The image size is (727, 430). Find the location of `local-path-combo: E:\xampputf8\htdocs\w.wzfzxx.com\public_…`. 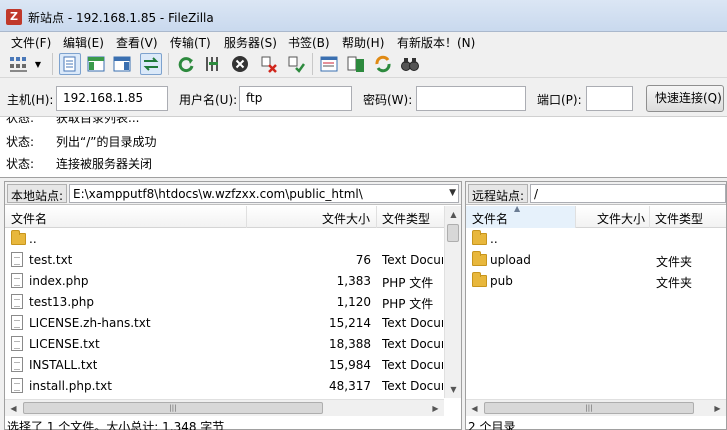

local-path-combo: E:\xampputf8\htdocs\w.wzfzxx.com\public_… is located at coordinates (264, 193).